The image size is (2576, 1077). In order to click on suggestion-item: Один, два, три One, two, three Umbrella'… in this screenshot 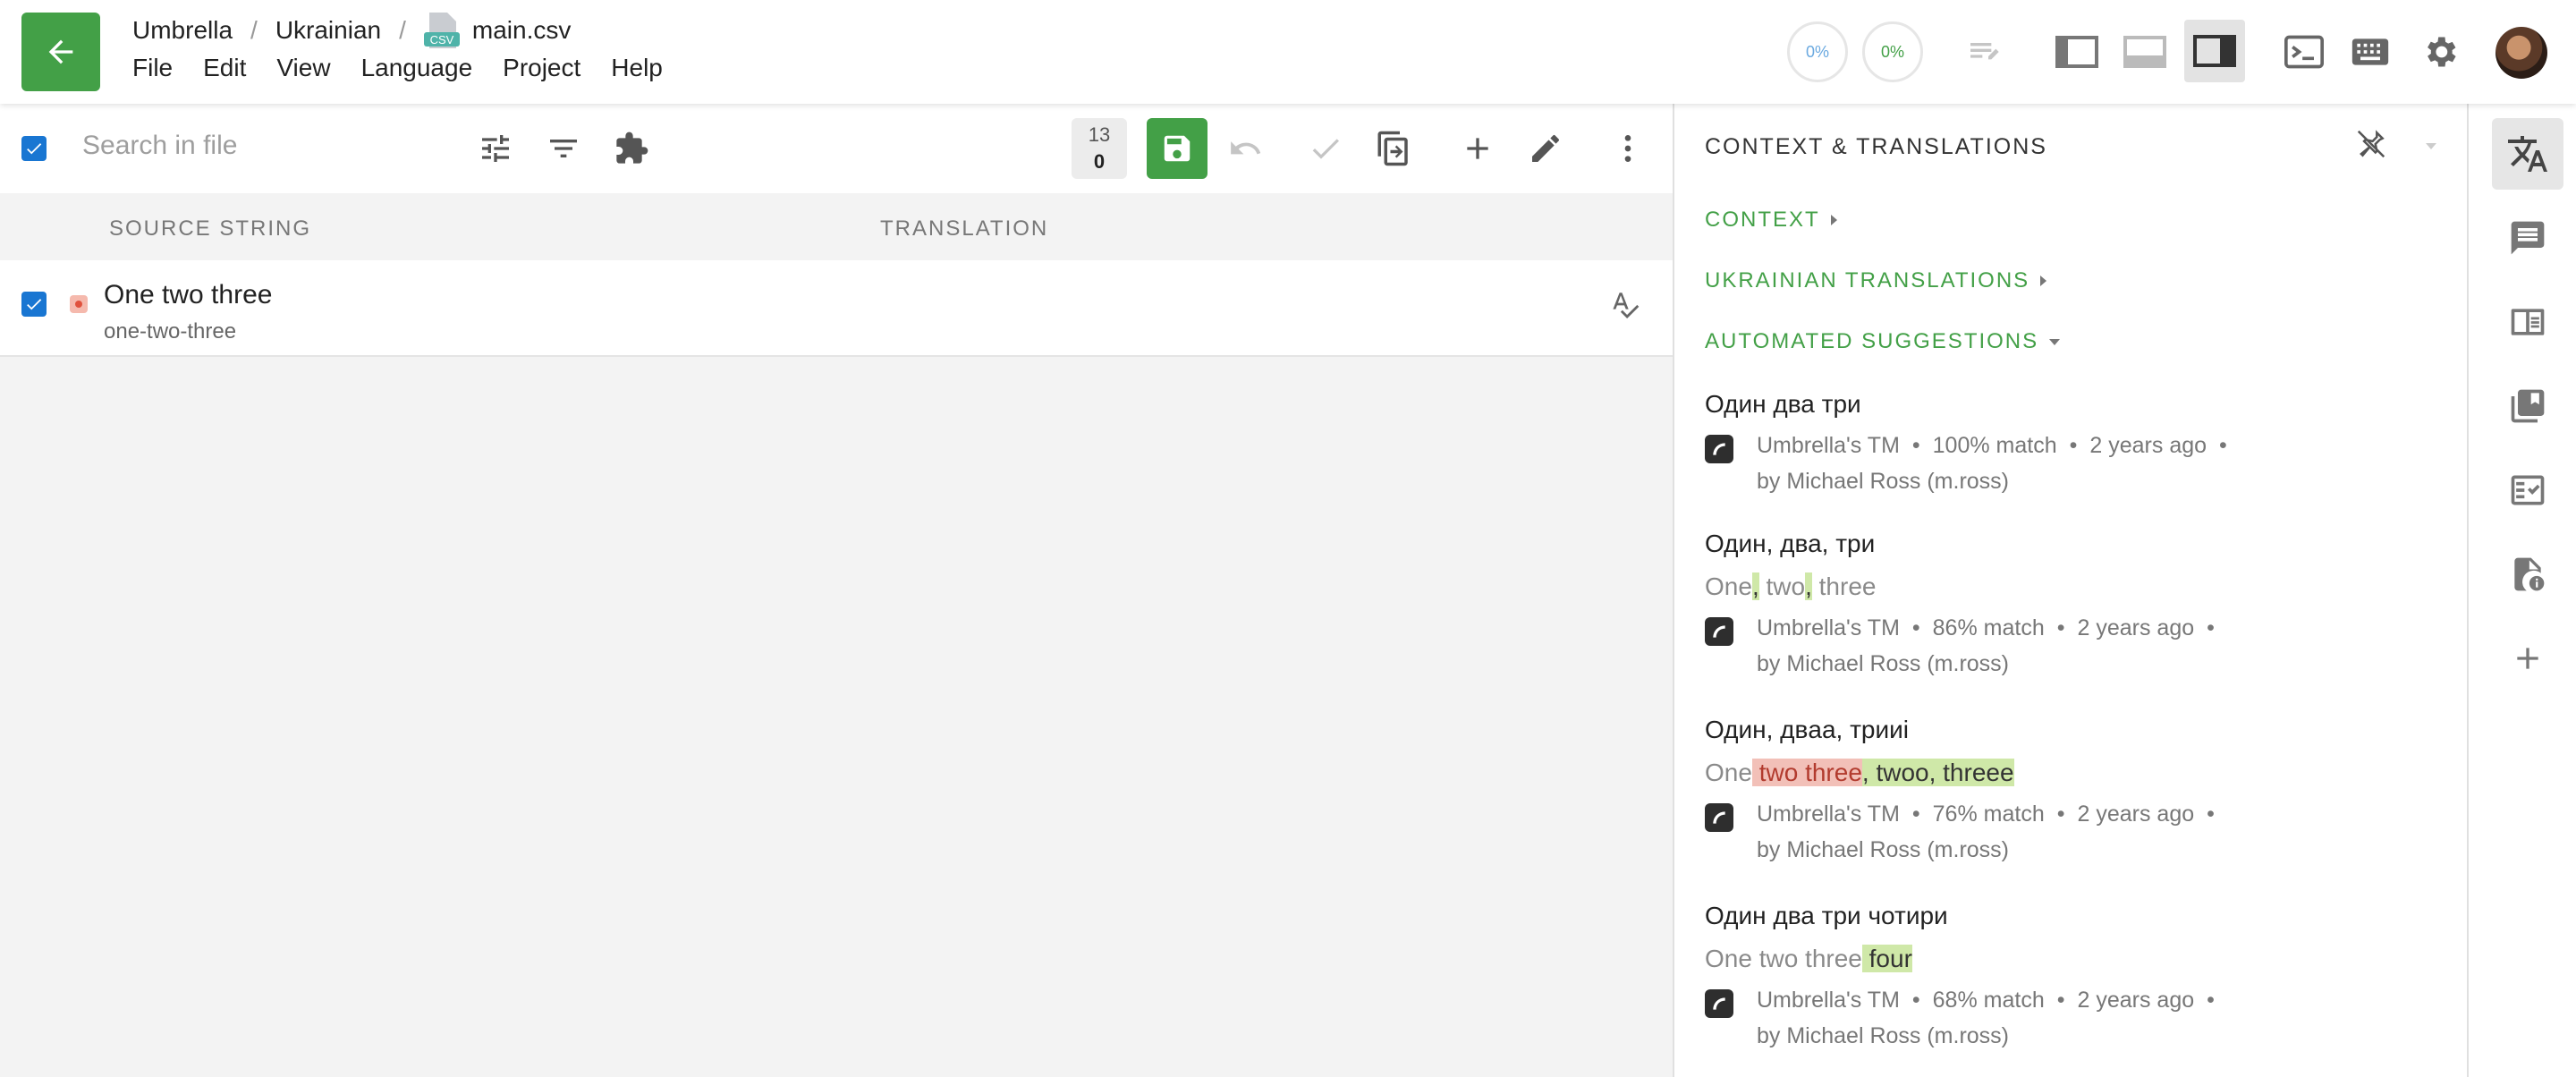, I will do `click(2071, 606)`.